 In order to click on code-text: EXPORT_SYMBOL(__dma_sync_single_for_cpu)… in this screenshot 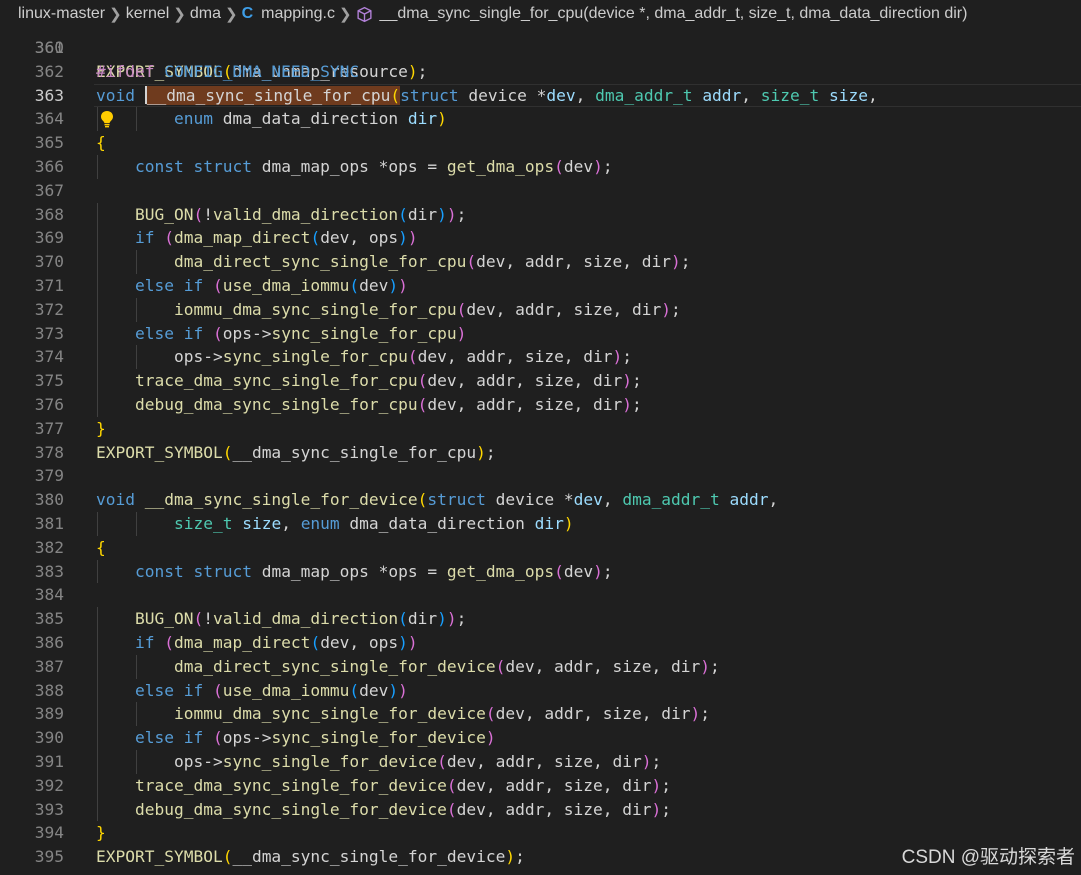, I will do `click(296, 452)`.